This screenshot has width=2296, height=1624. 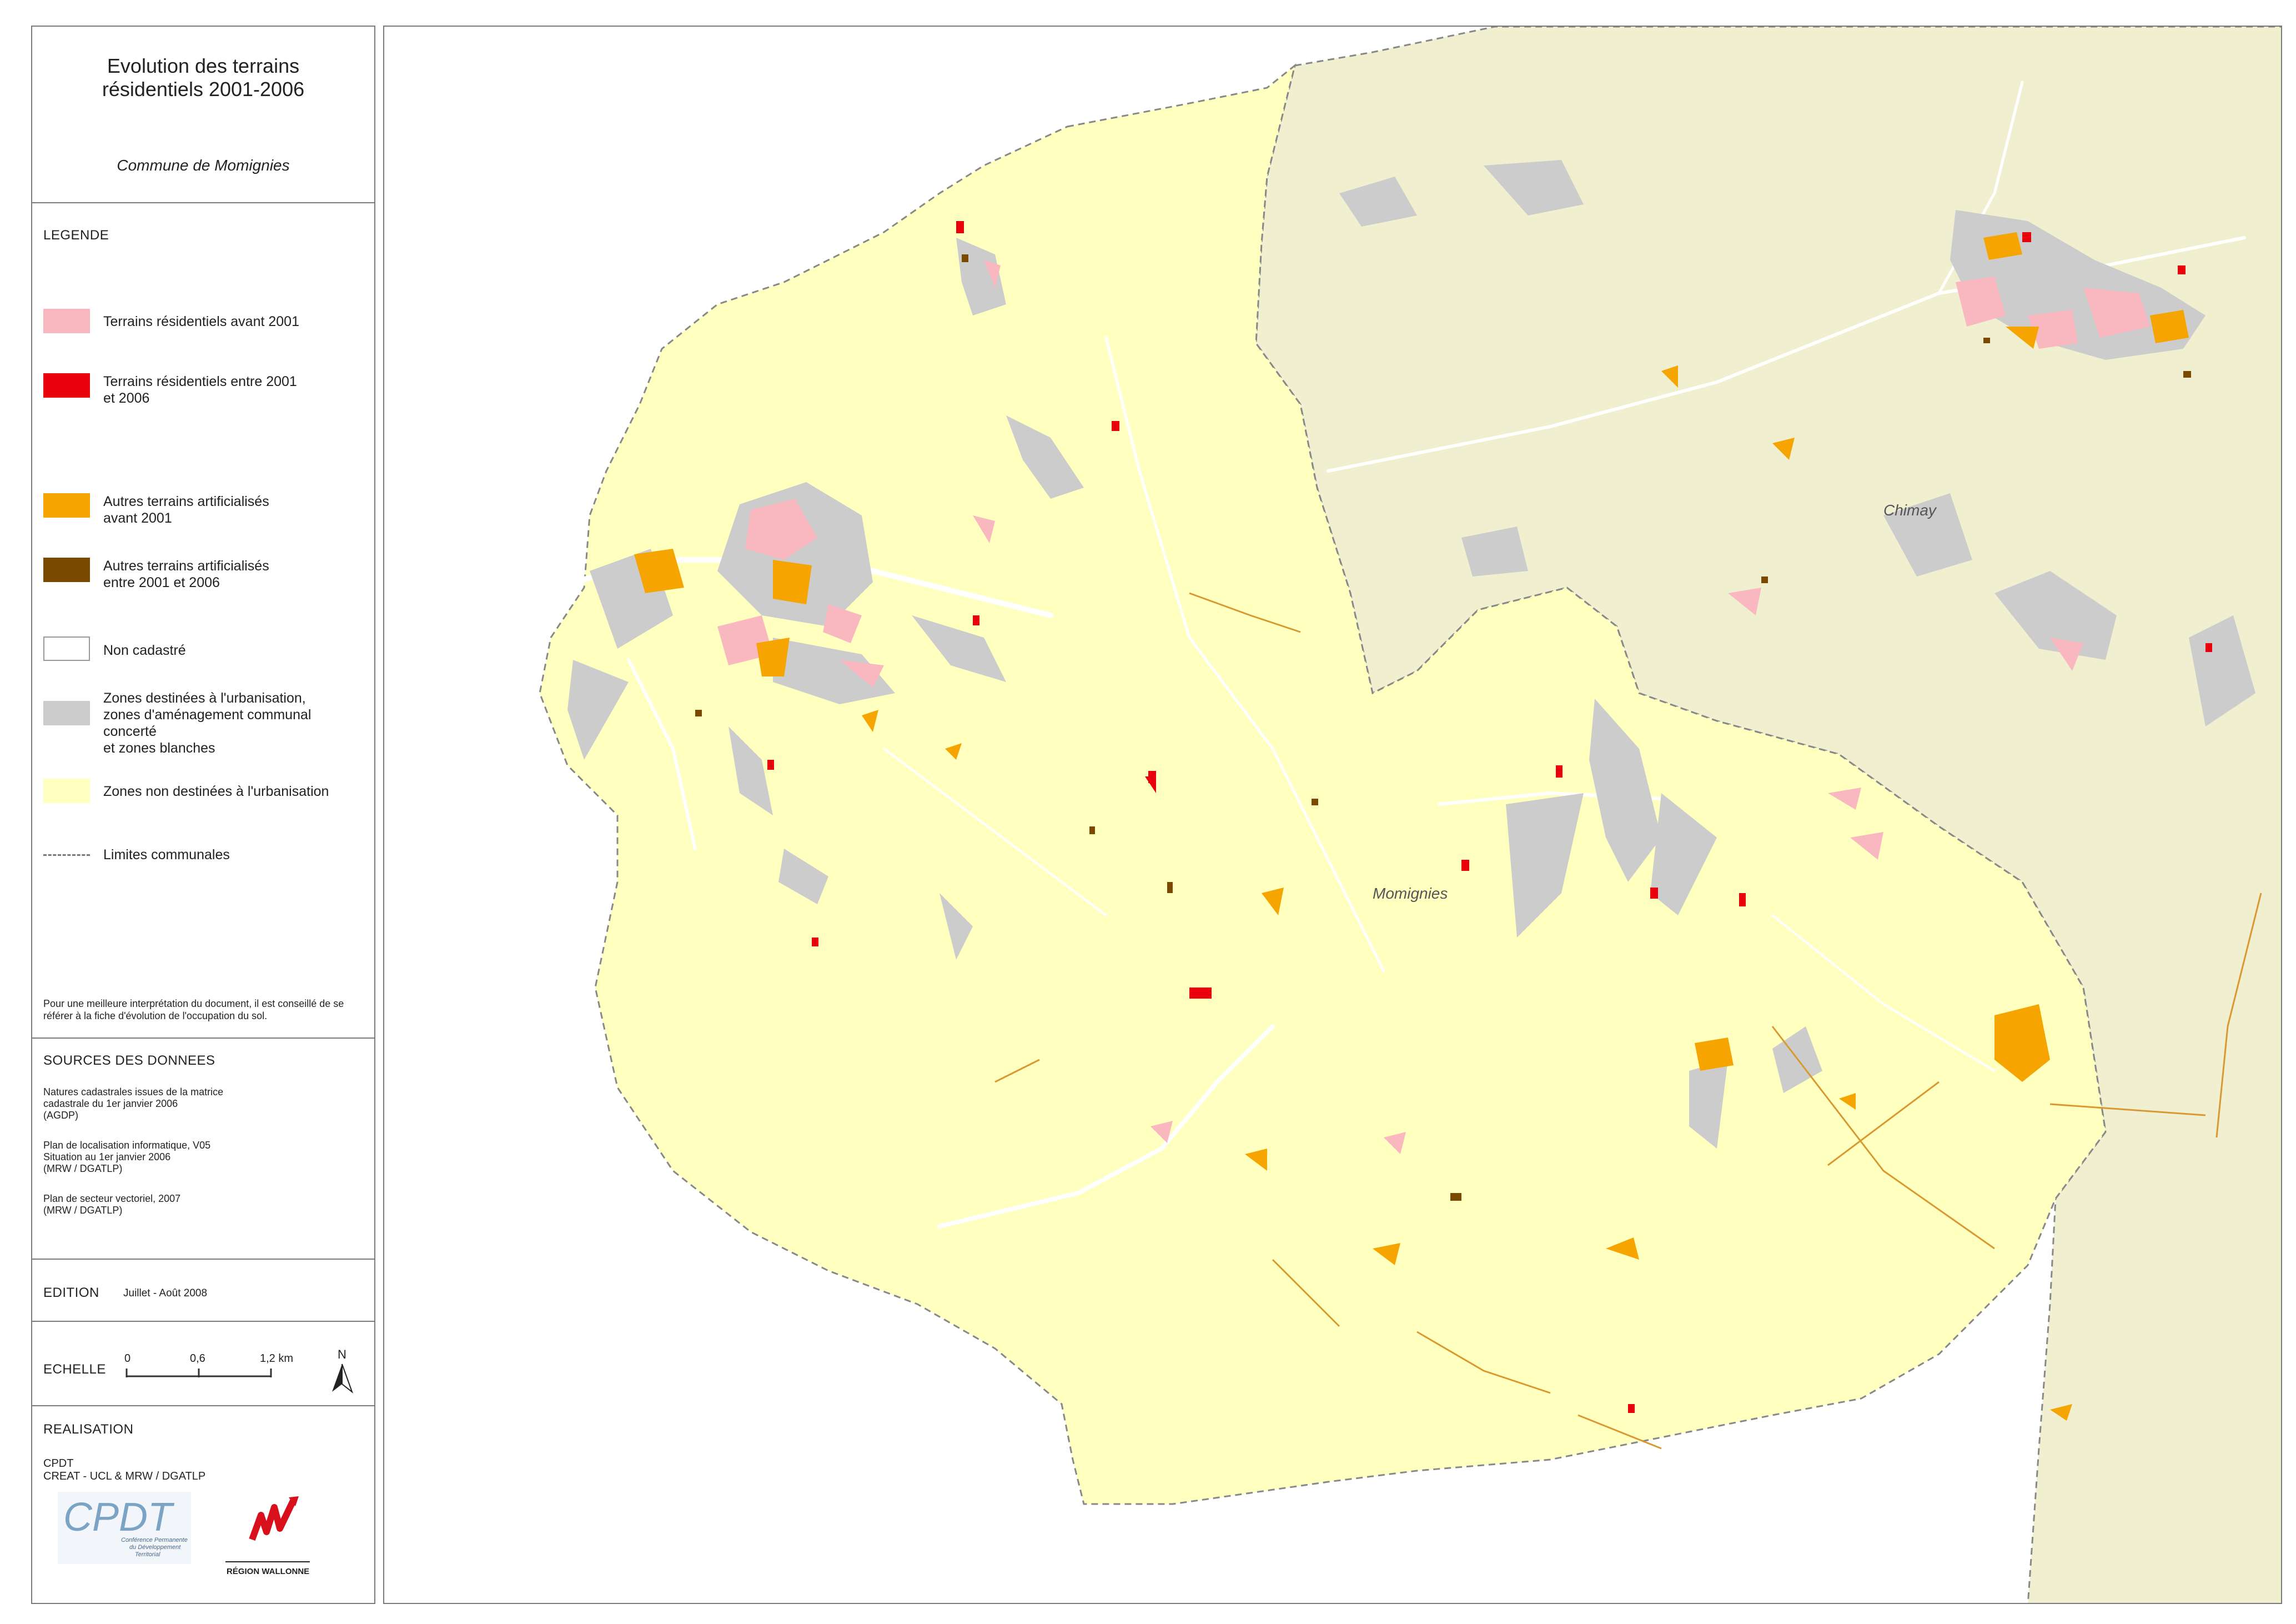 What do you see at coordinates (197, 1358) in the screenshot?
I see `scale-tick-1: 0,6` at bounding box center [197, 1358].